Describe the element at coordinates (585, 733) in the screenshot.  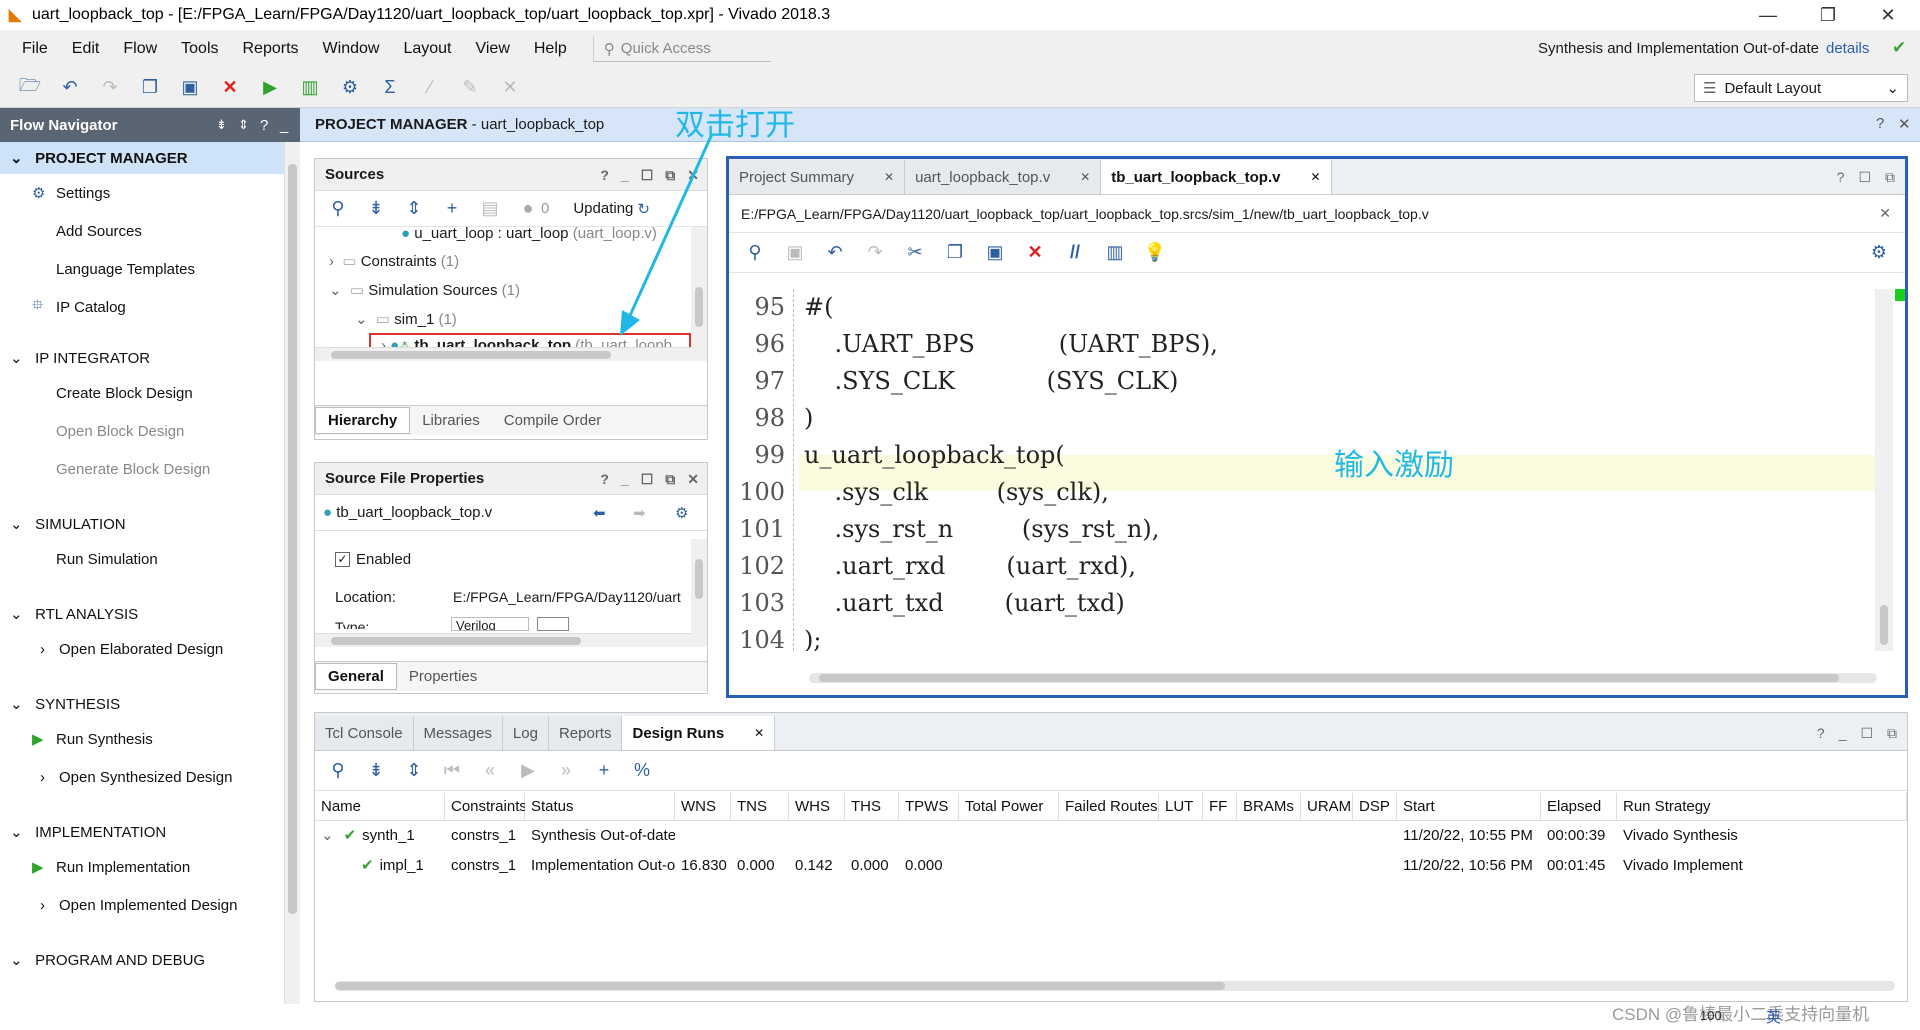
I see `tab-reports: Reports` at that location.